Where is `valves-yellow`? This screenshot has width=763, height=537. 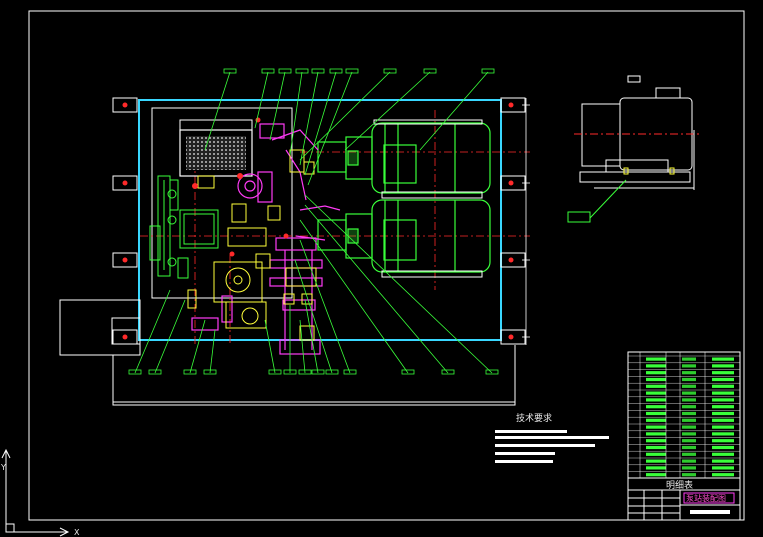
valves-yellow is located at coordinates (252, 245).